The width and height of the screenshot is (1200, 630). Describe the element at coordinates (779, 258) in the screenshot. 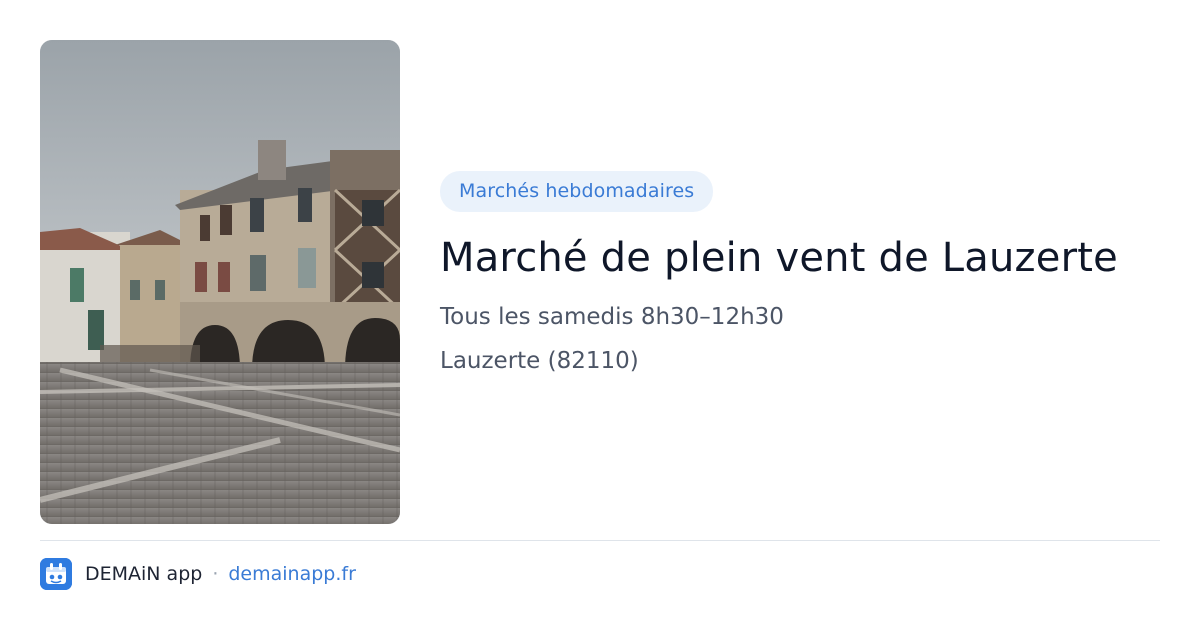

I see `event-title: Marché de plein vent de Lauzerte` at that location.